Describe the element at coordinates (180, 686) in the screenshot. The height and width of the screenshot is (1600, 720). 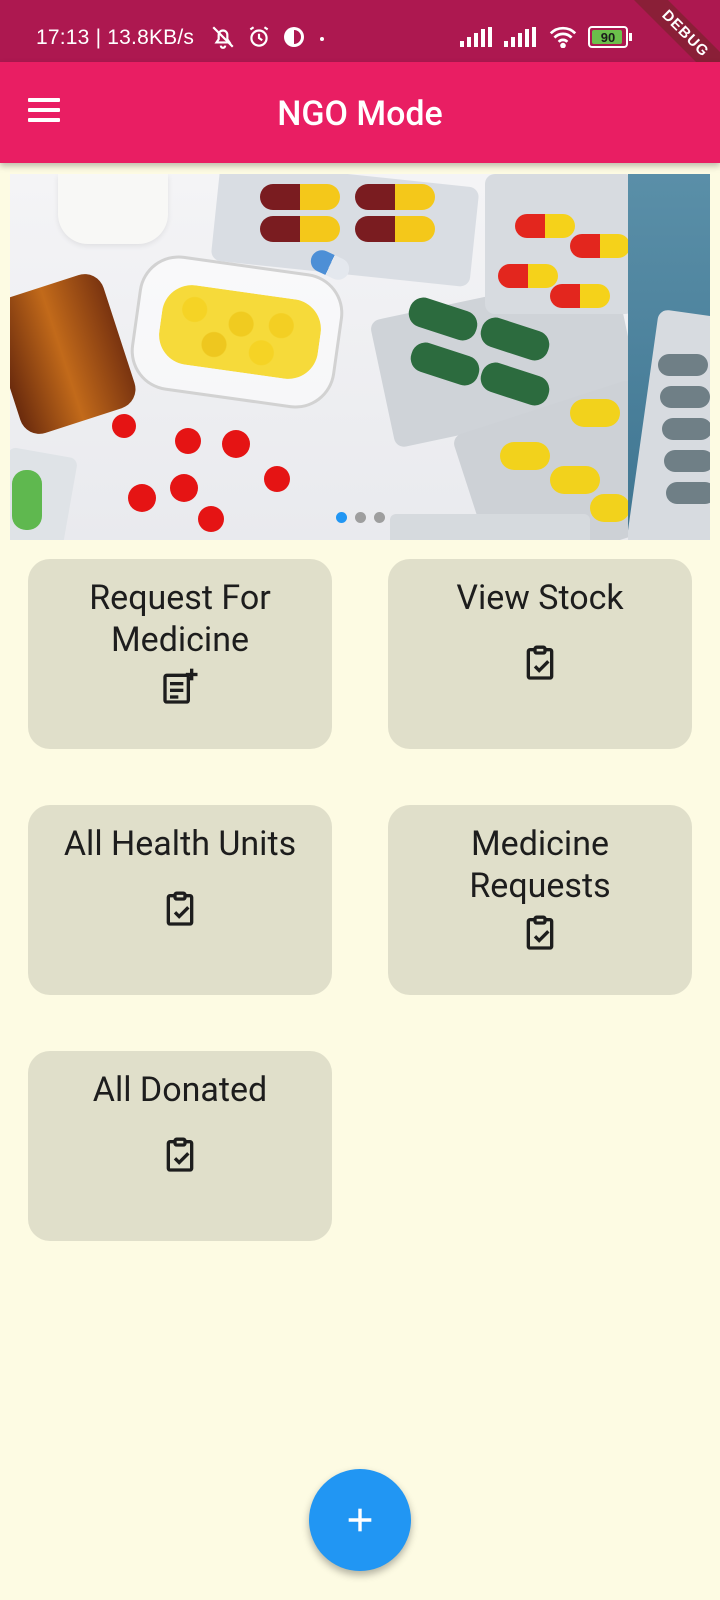
I see `post-add-icon` at that location.